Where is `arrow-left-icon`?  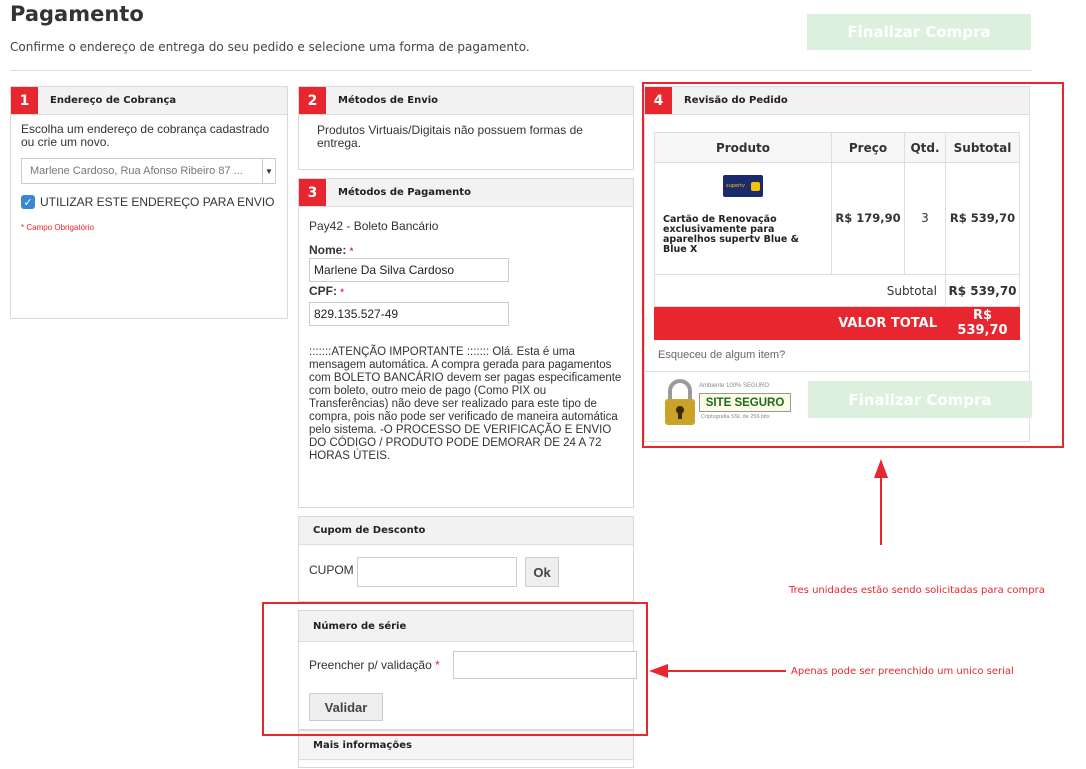 arrow-left-icon is located at coordinates (717, 671).